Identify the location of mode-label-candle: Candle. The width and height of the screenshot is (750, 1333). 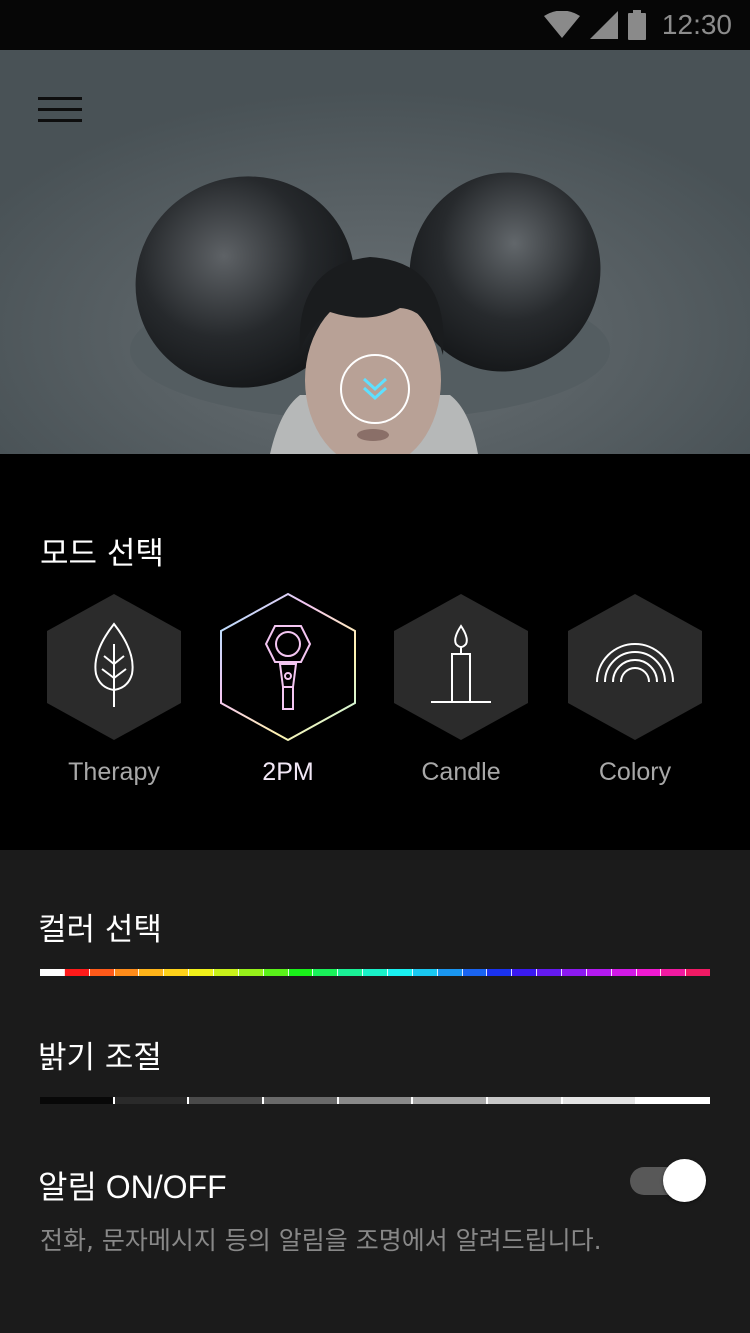
(461, 772).